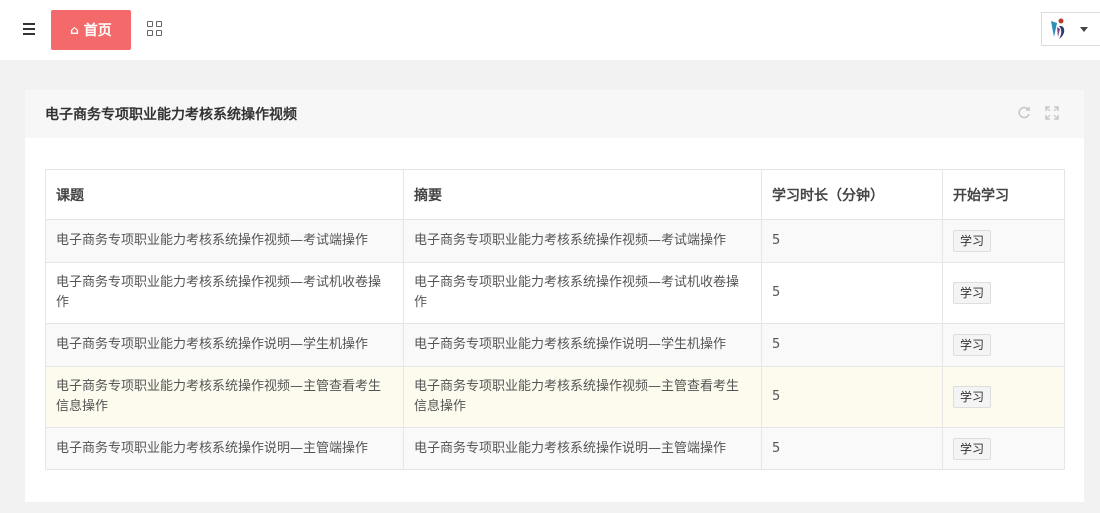 The height and width of the screenshot is (513, 1100). I want to click on table-header-row: 课题 摘要 学习时长（分钟） 开始学习, so click(555, 194).